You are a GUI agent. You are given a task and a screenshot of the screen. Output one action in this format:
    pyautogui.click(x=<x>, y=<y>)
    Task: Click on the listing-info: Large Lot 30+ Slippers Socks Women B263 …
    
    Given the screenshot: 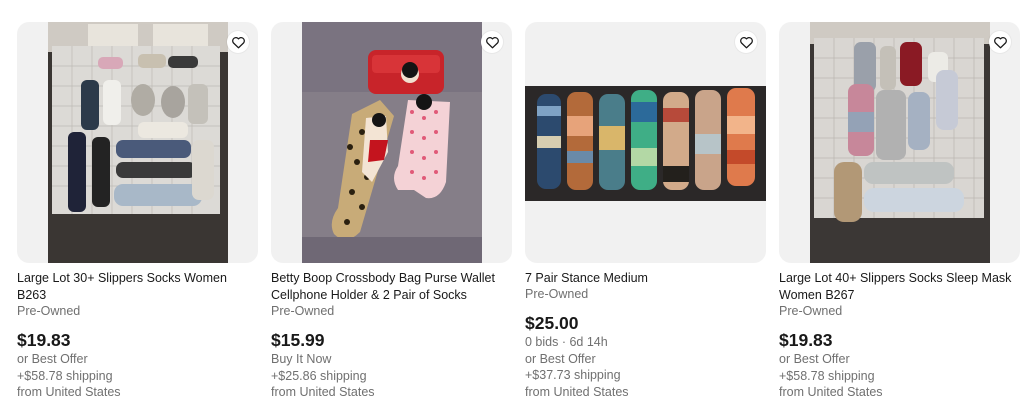 What is the action you would take?
    pyautogui.click(x=137, y=332)
    